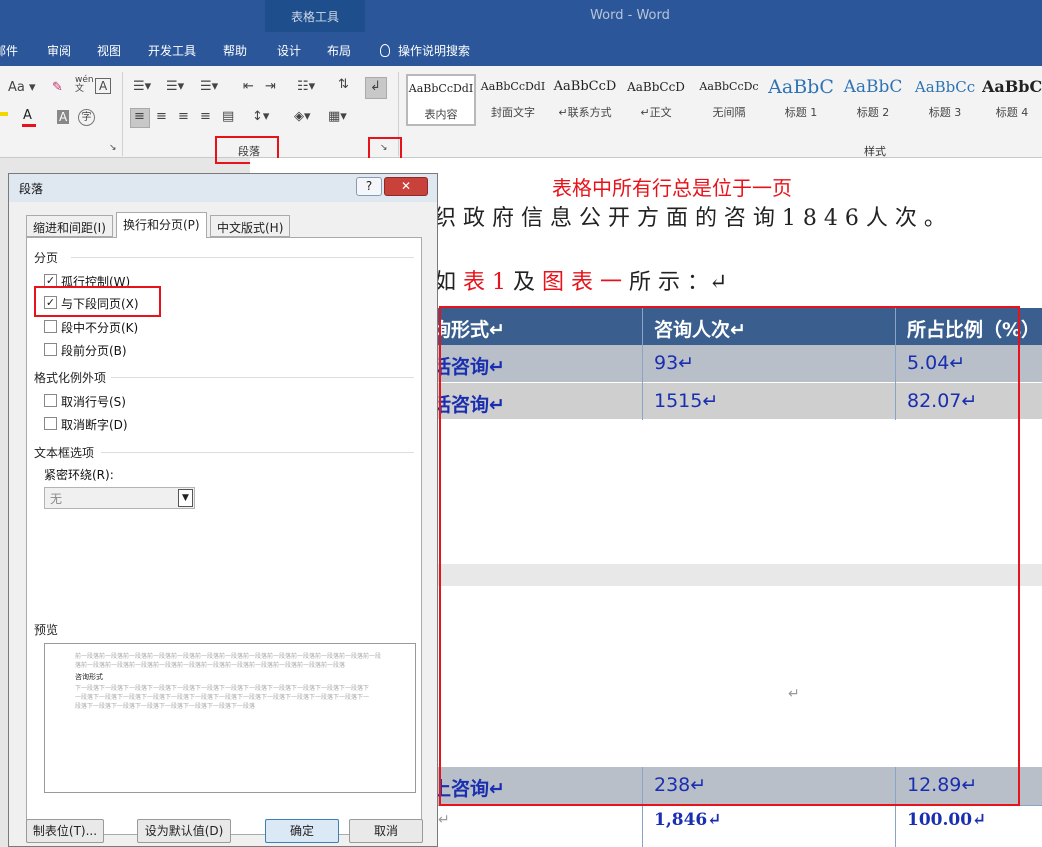  What do you see at coordinates (50, 400) in the screenshot?
I see `suppress-line-numbers-checkbox` at bounding box center [50, 400].